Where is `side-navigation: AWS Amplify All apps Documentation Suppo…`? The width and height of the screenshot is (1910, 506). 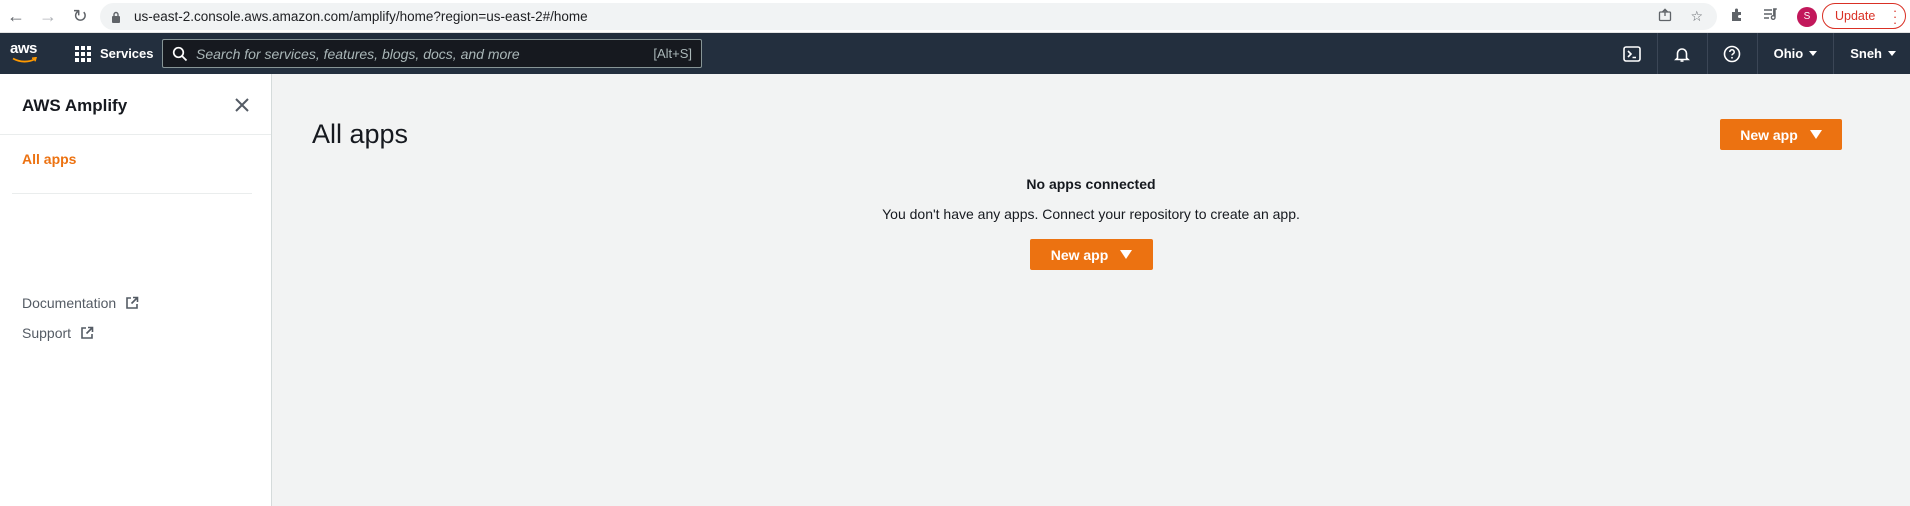 side-navigation: AWS Amplify All apps Documentation Suppo… is located at coordinates (136, 290).